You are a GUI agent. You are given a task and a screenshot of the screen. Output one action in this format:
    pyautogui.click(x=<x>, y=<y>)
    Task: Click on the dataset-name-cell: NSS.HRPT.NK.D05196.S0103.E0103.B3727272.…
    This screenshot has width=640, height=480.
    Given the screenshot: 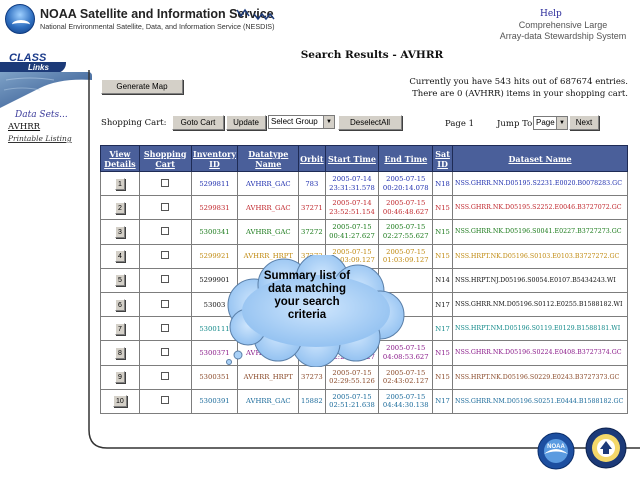 What is the action you would take?
    pyautogui.click(x=540, y=256)
    